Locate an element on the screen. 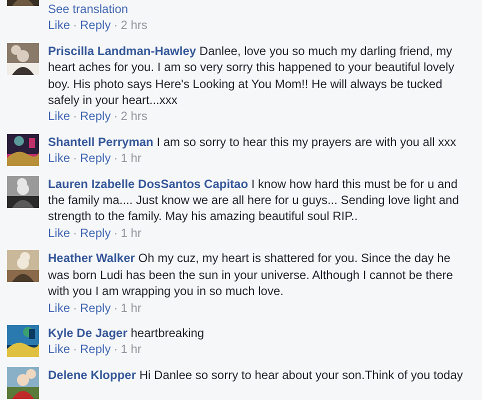 The width and height of the screenshot is (482, 400). comment-text: Lauren Izabelle DosSantos Capitao I know how hard this must be for u and the family ma.... Just know we are all here for u guys... Sending love light and strength to the family. May his amazing beautiful soul RIP.. is located at coordinates (254, 200).